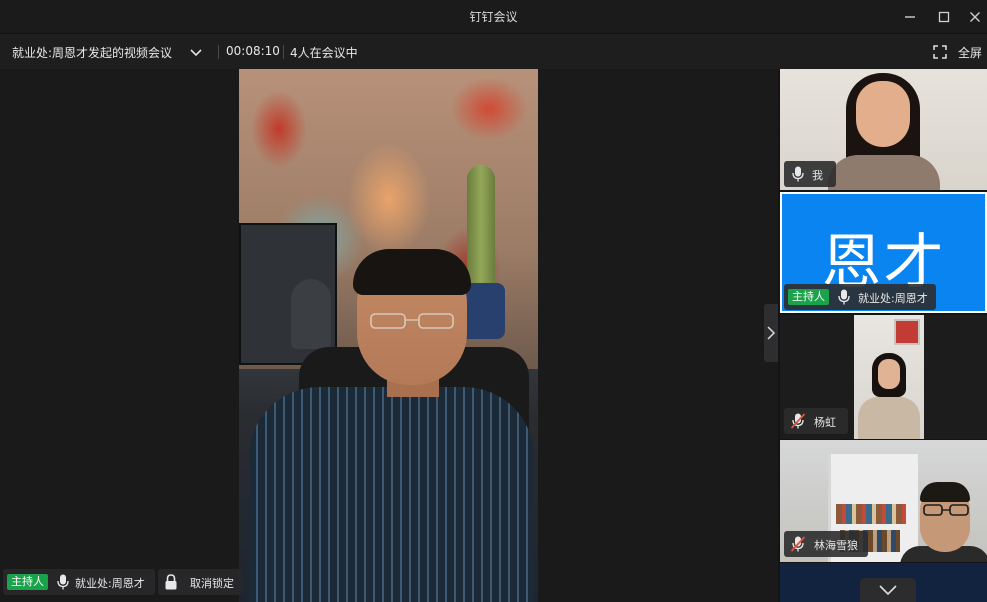 This screenshot has height=602, width=987. I want to click on speaker-shirt, so click(391, 494).